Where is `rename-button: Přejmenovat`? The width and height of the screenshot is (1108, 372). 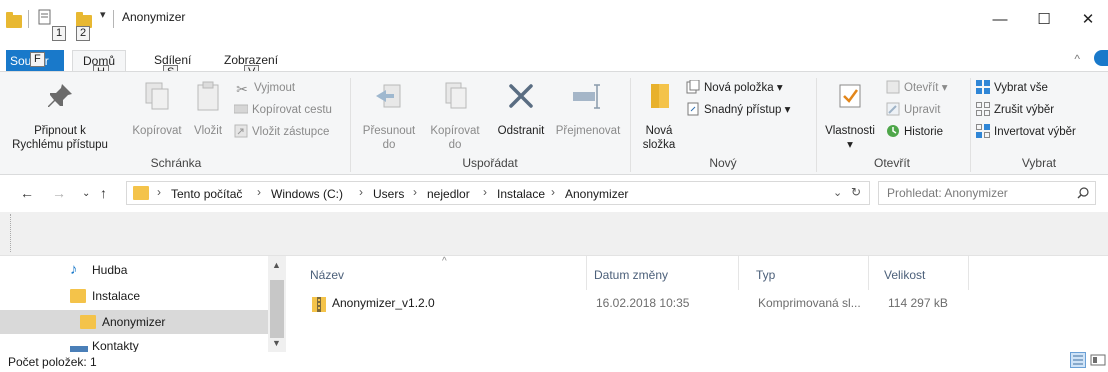
rename-button: Přejmenovat is located at coordinates (588, 109).